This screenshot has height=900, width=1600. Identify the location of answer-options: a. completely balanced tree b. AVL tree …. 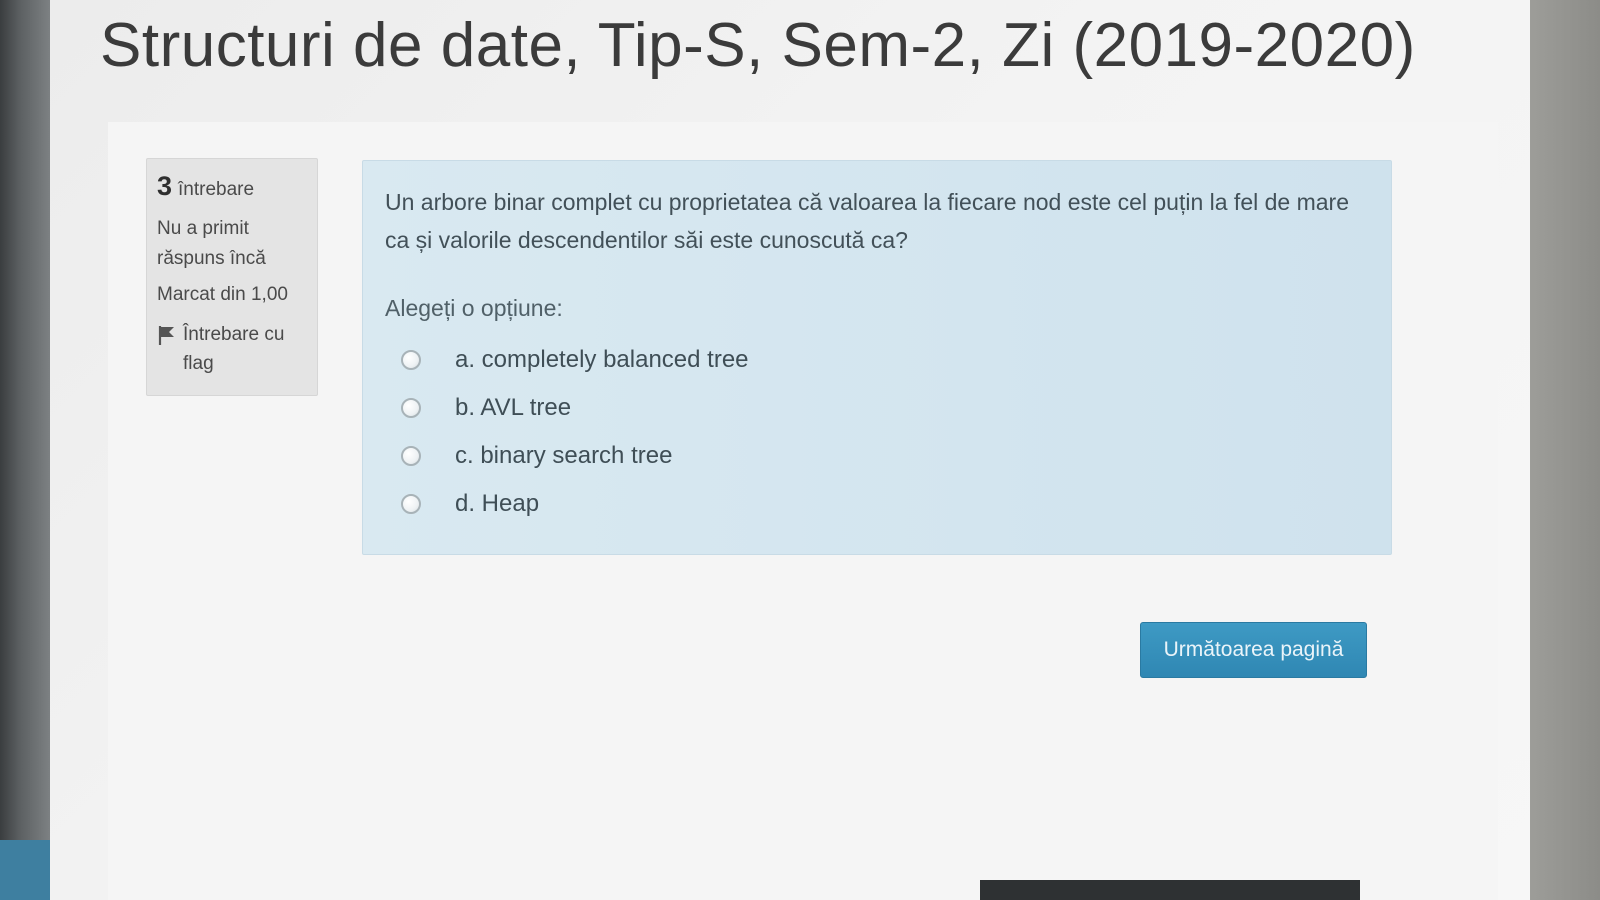
(876, 432).